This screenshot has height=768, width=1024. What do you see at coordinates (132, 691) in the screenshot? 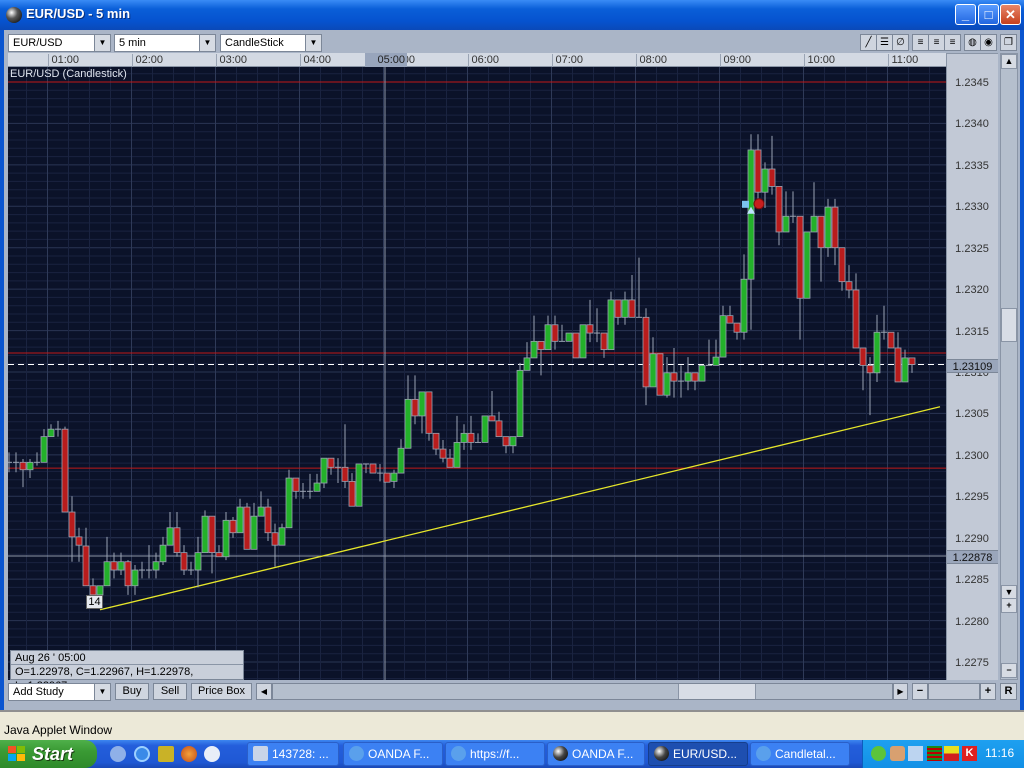
I see `buy-button: Buy` at bounding box center [132, 691].